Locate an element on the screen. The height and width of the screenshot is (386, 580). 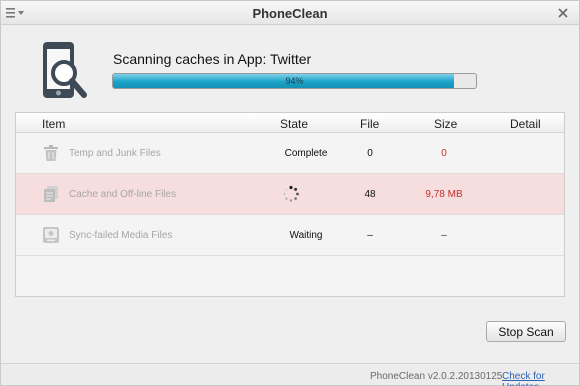
row-state: Complete is located at coordinates (306, 153).